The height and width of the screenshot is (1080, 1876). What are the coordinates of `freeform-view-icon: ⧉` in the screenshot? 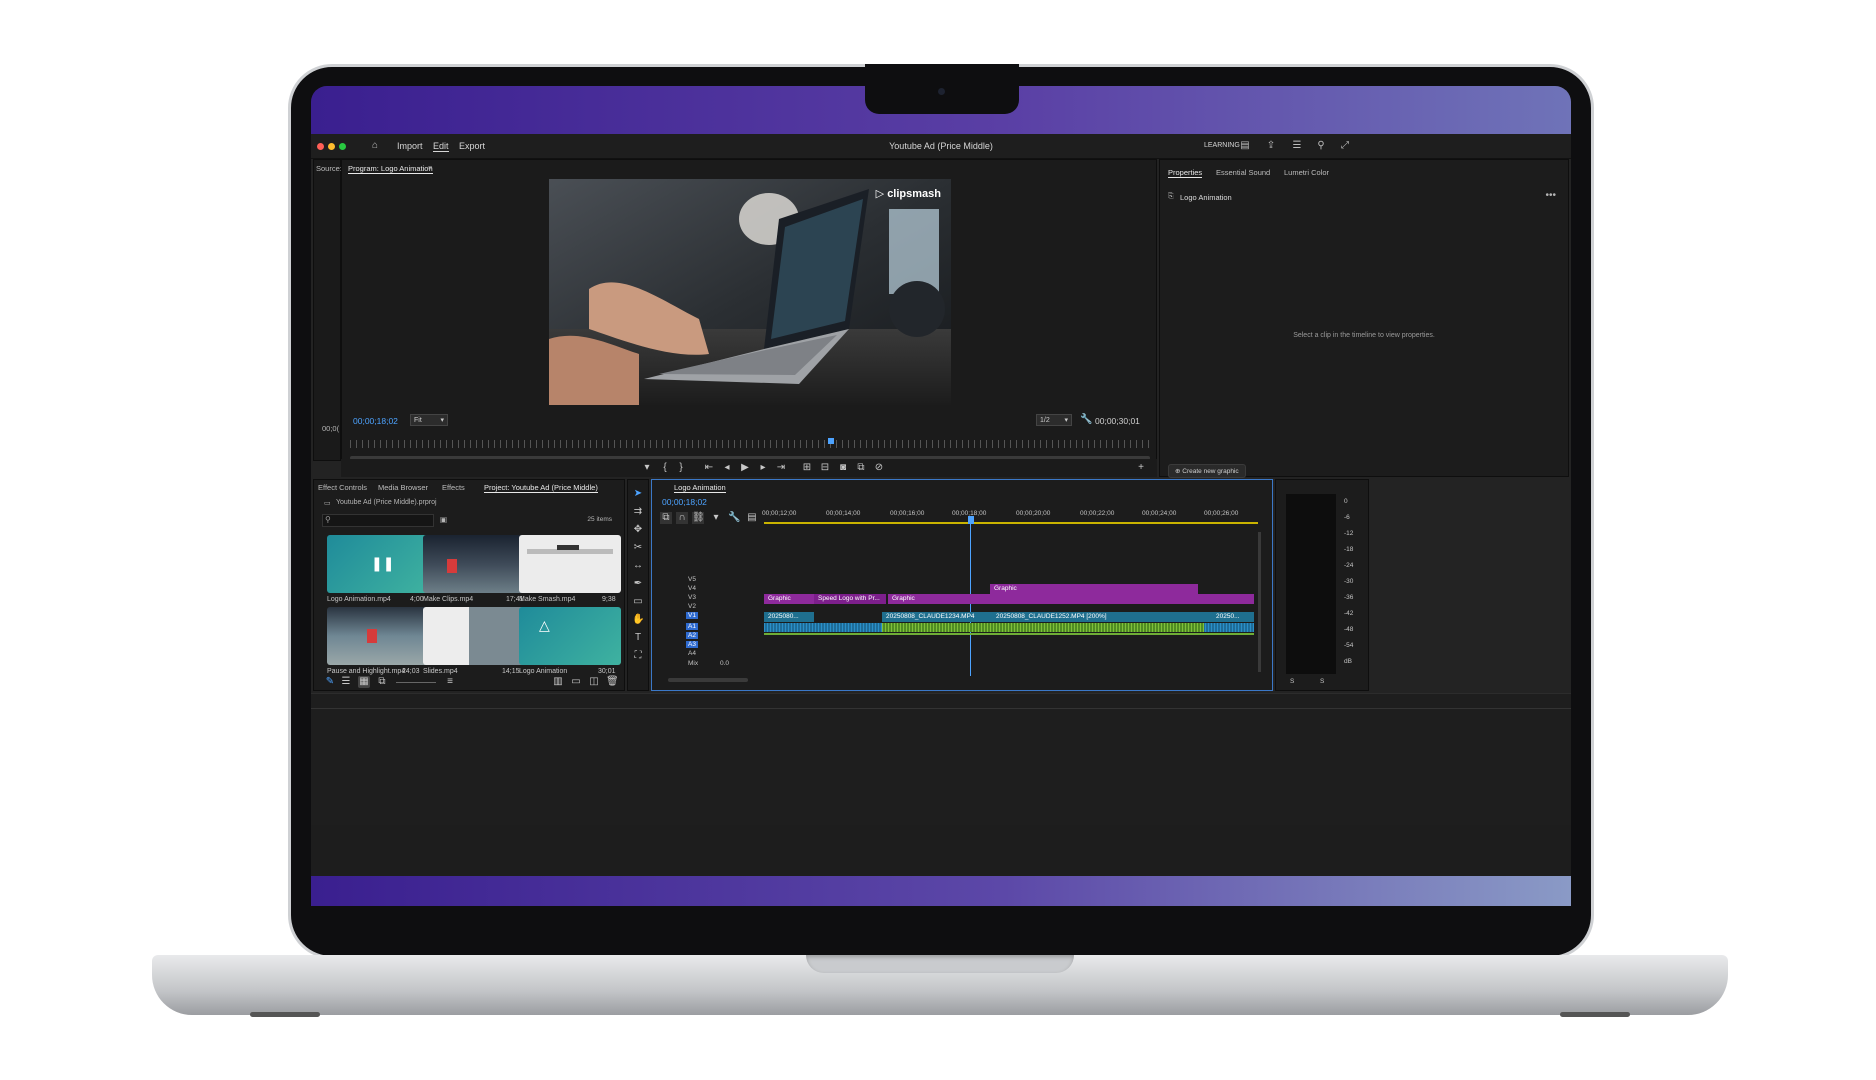 It's located at (382, 682).